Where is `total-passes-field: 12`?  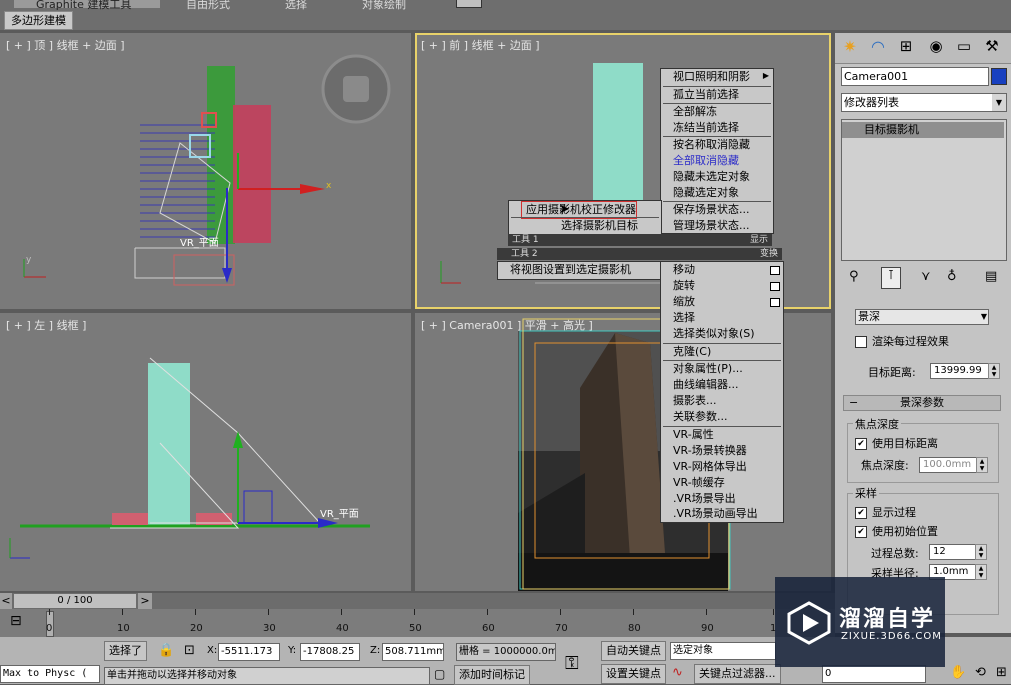 total-passes-field: 12 is located at coordinates (953, 552).